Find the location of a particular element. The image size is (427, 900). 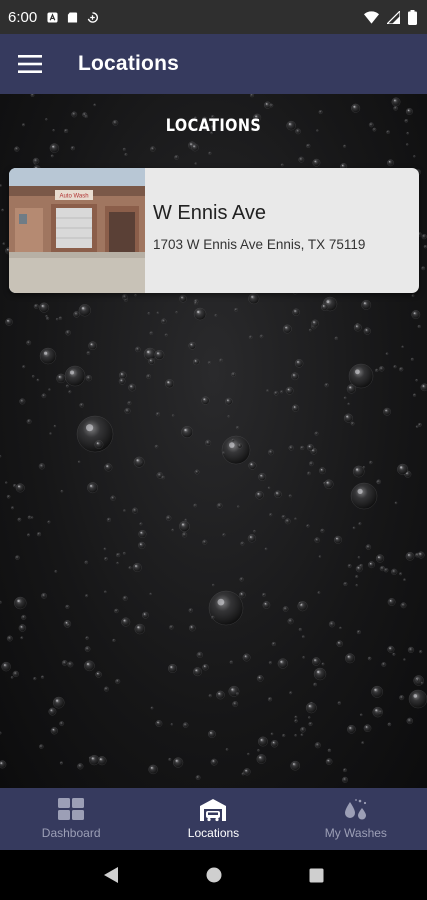

location-address: 1703 W Ennis Ave Ennis, TX 75119 is located at coordinates (259, 244).